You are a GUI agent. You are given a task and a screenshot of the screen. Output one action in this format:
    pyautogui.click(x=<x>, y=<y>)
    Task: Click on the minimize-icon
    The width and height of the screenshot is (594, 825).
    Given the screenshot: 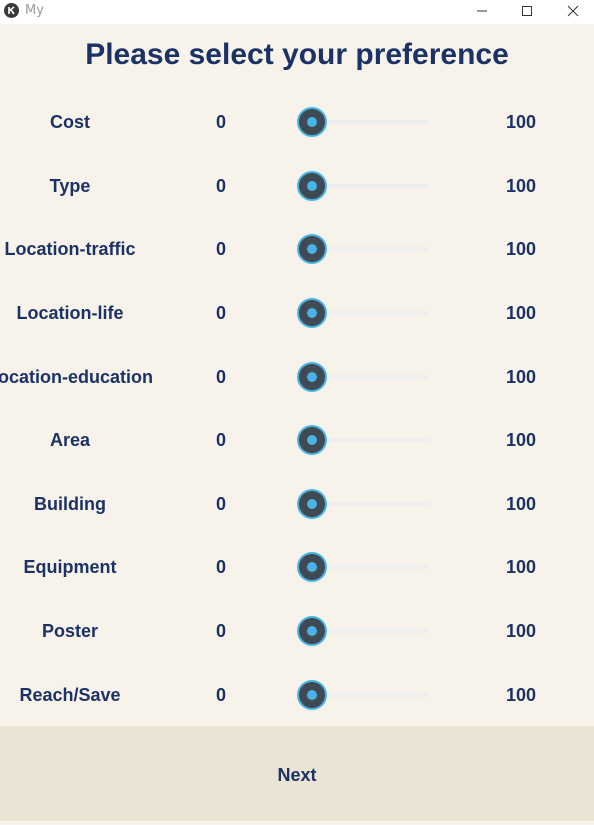 What is the action you would take?
    pyautogui.click(x=482, y=11)
    